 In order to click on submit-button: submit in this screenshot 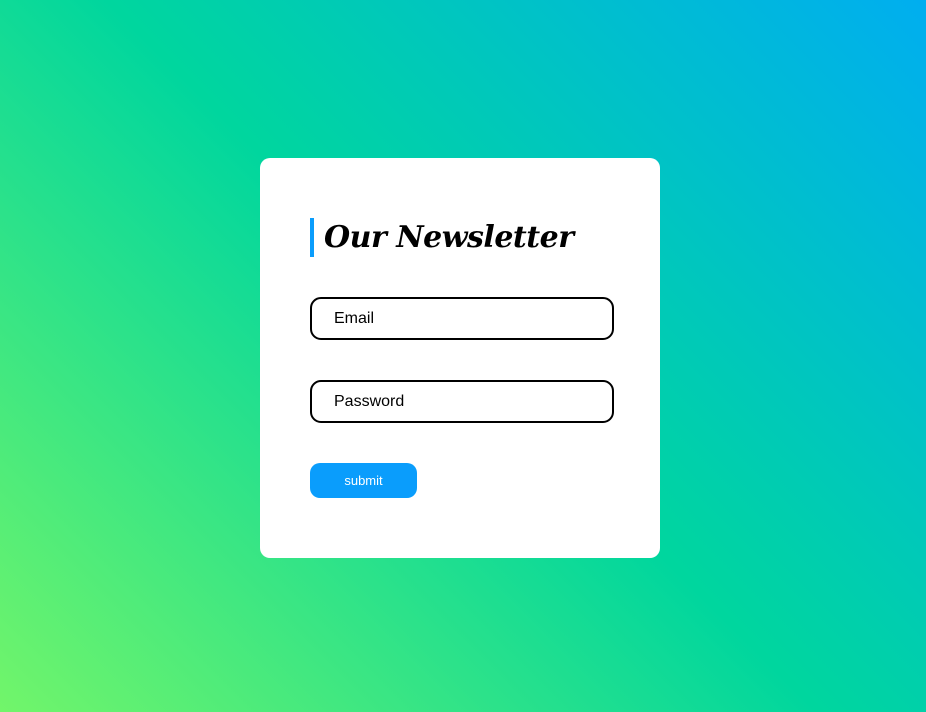, I will do `click(363, 480)`.